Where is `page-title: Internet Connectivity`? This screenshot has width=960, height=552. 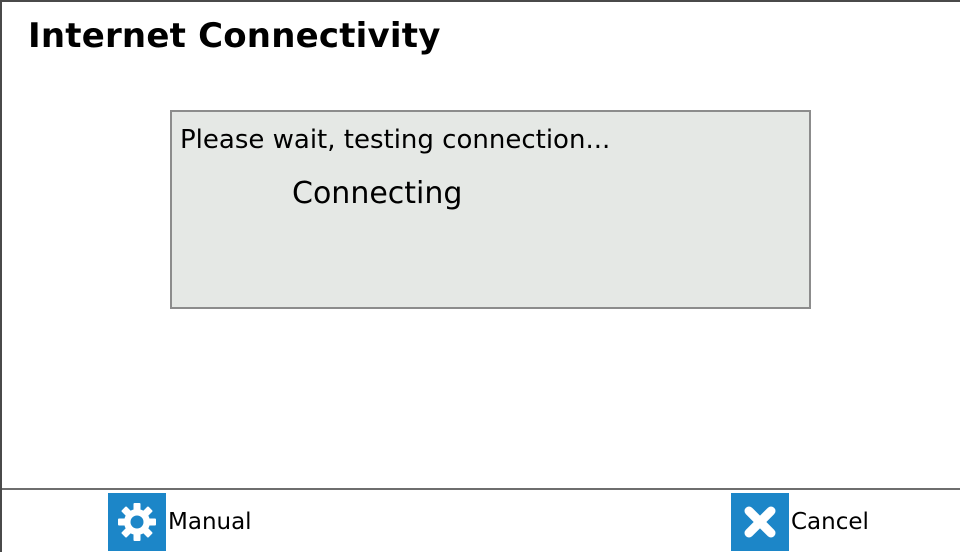
page-title: Internet Connectivity is located at coordinates (234, 36).